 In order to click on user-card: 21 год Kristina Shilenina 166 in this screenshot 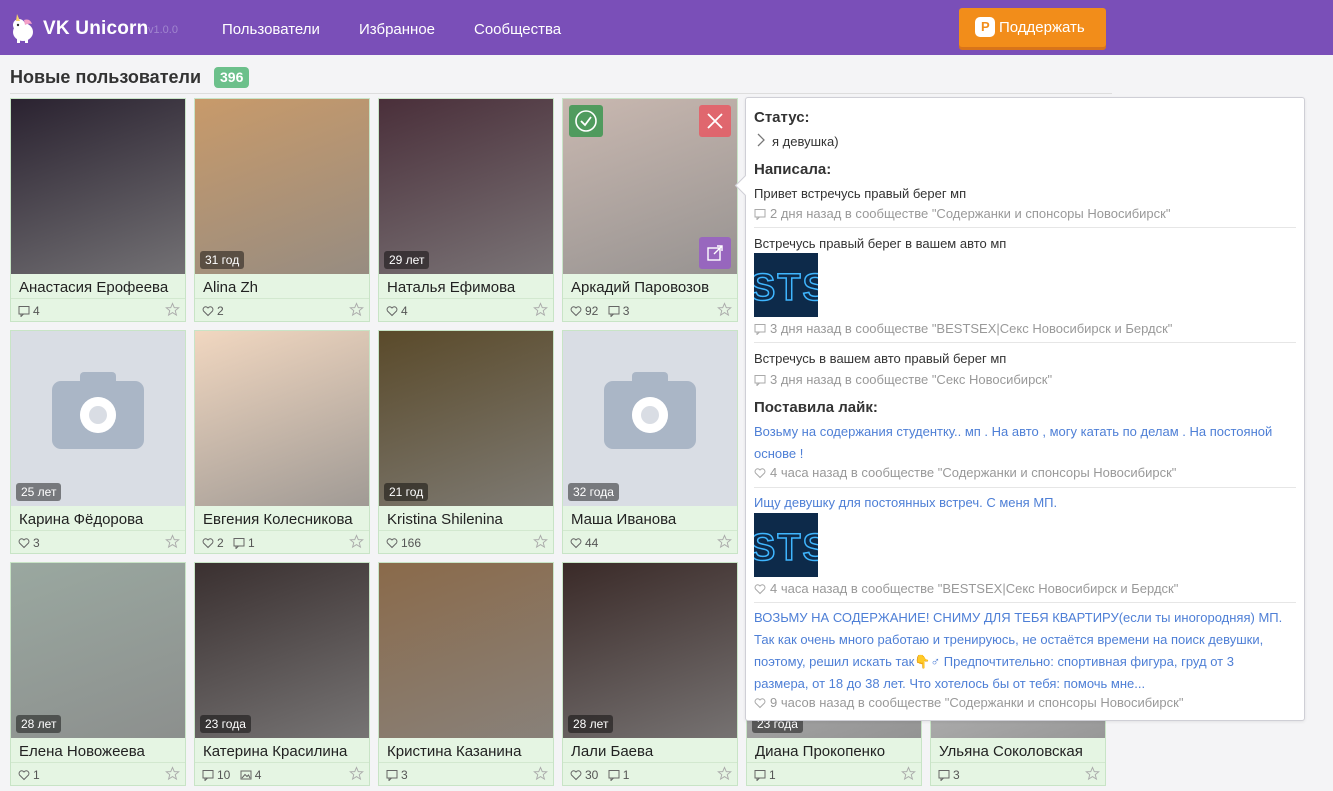, I will do `click(466, 442)`.